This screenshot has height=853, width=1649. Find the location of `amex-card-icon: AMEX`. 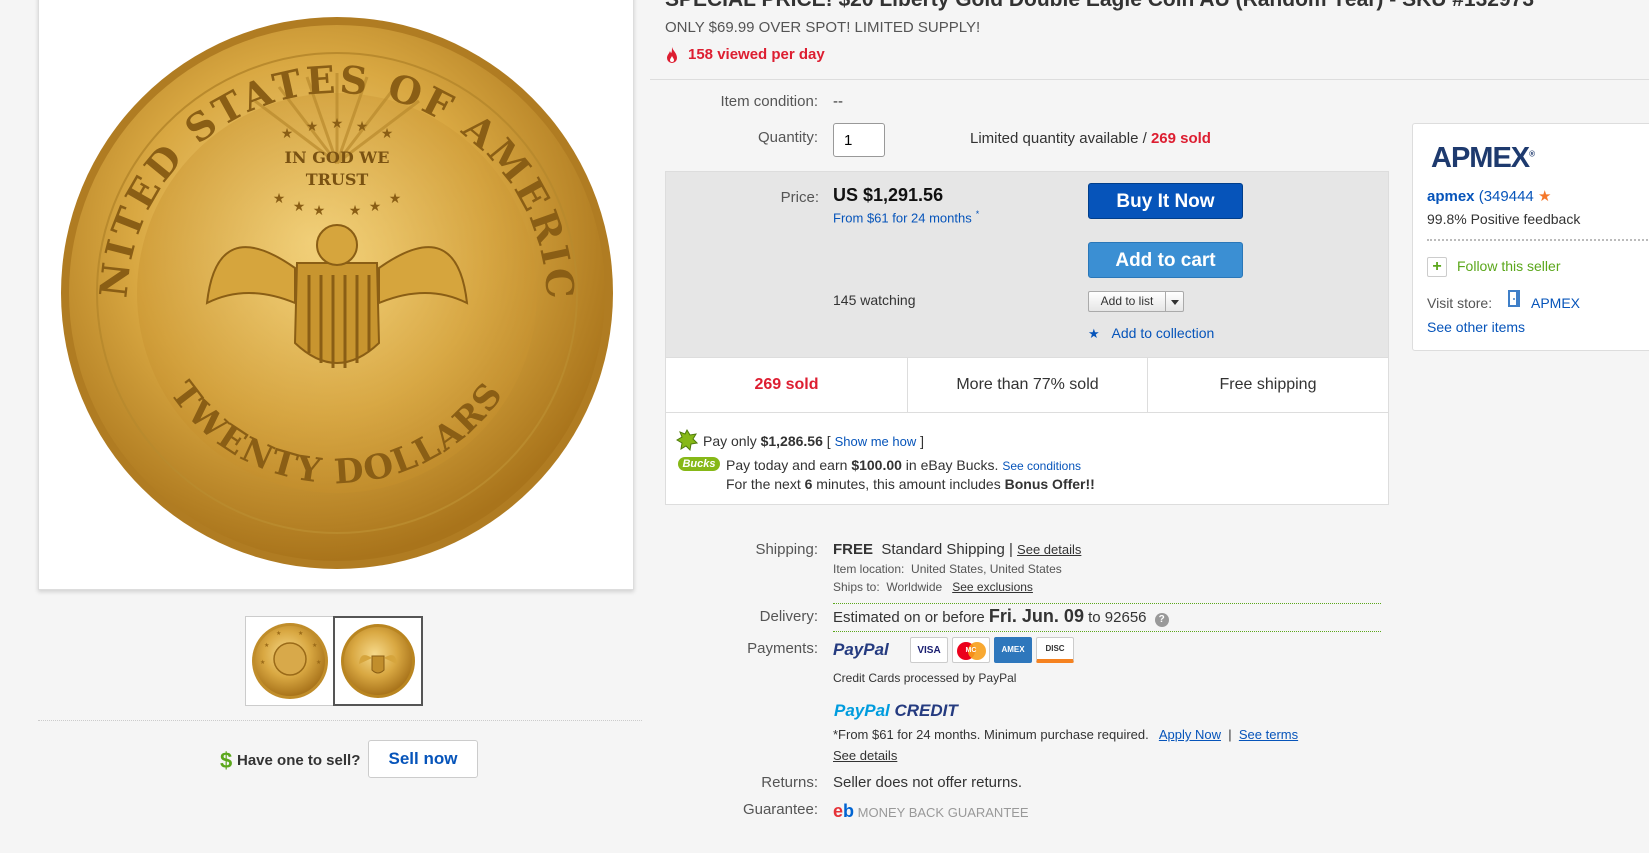

amex-card-icon: AMEX is located at coordinates (1013, 650).